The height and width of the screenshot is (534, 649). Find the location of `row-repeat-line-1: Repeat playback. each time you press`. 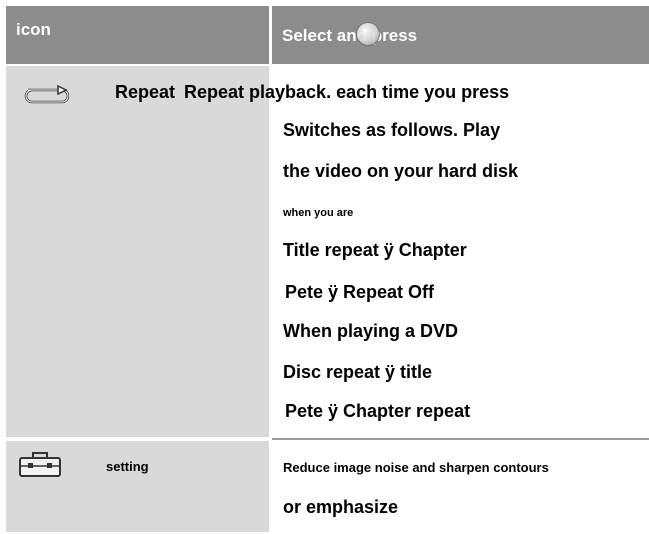

row-repeat-line-1: Repeat playback. each time you press is located at coordinates (347, 92).